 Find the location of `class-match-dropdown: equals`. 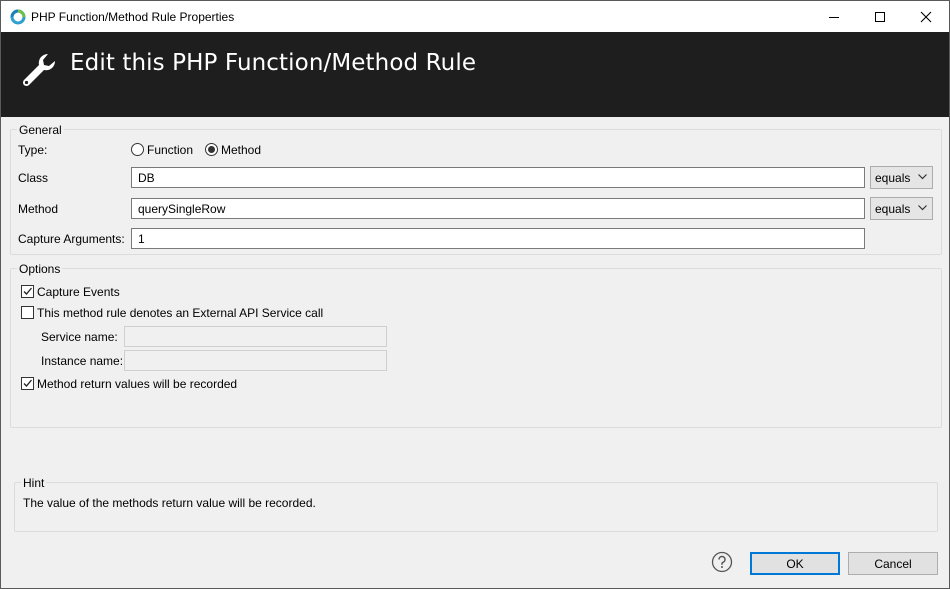

class-match-dropdown: equals is located at coordinates (901, 177).